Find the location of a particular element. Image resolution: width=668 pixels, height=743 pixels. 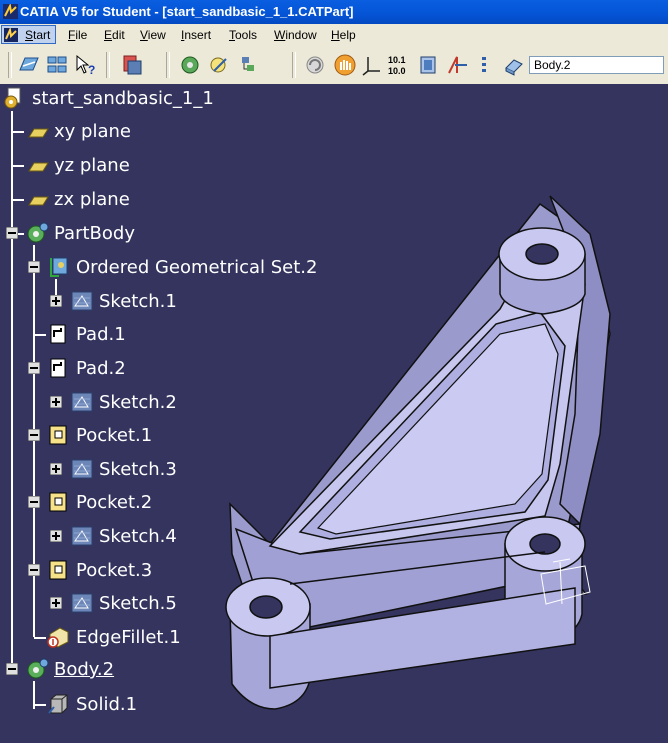

rotate-icon is located at coordinates (315, 65).